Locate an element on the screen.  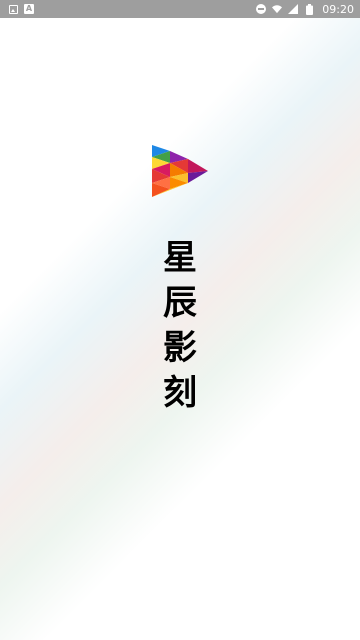
signal-icon is located at coordinates (293, 9).